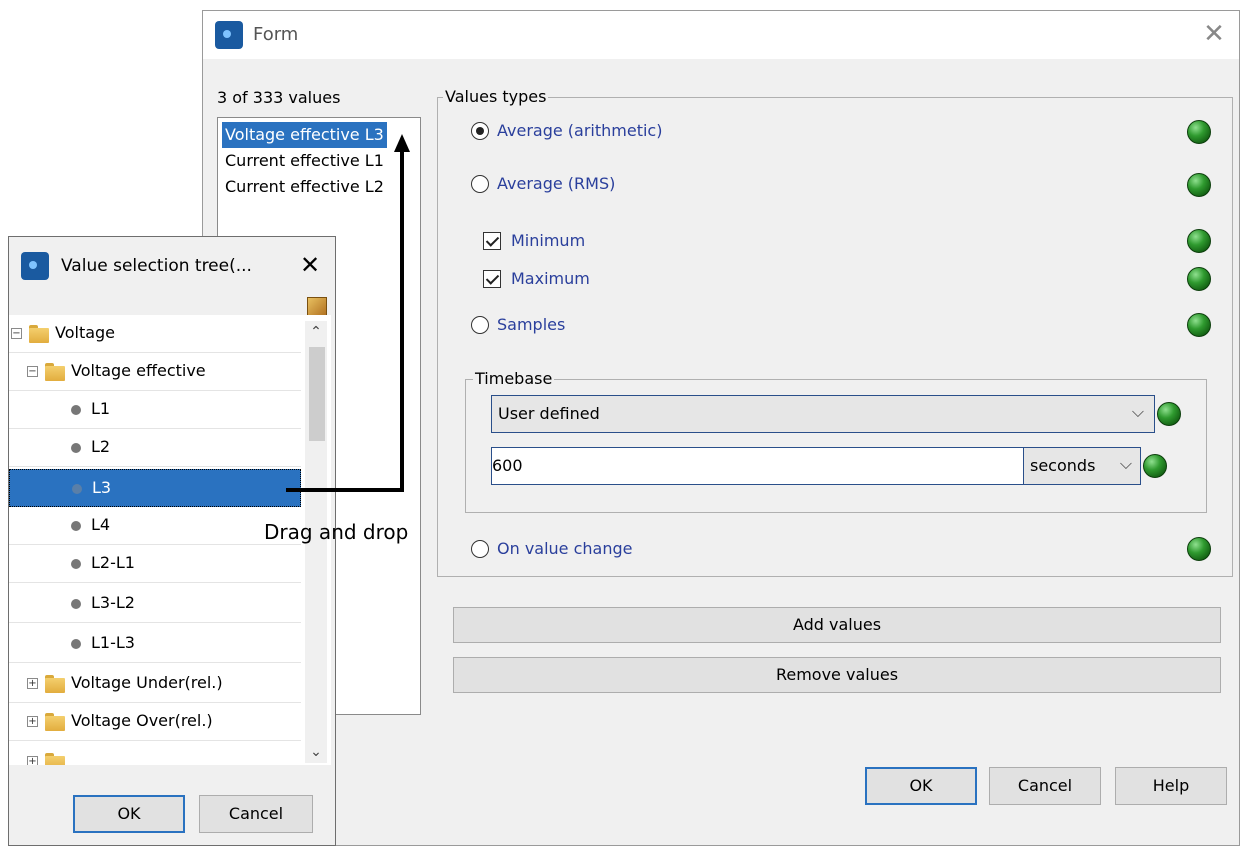  I want to click on drag-and-drop-label: Drag and drop, so click(336, 532).